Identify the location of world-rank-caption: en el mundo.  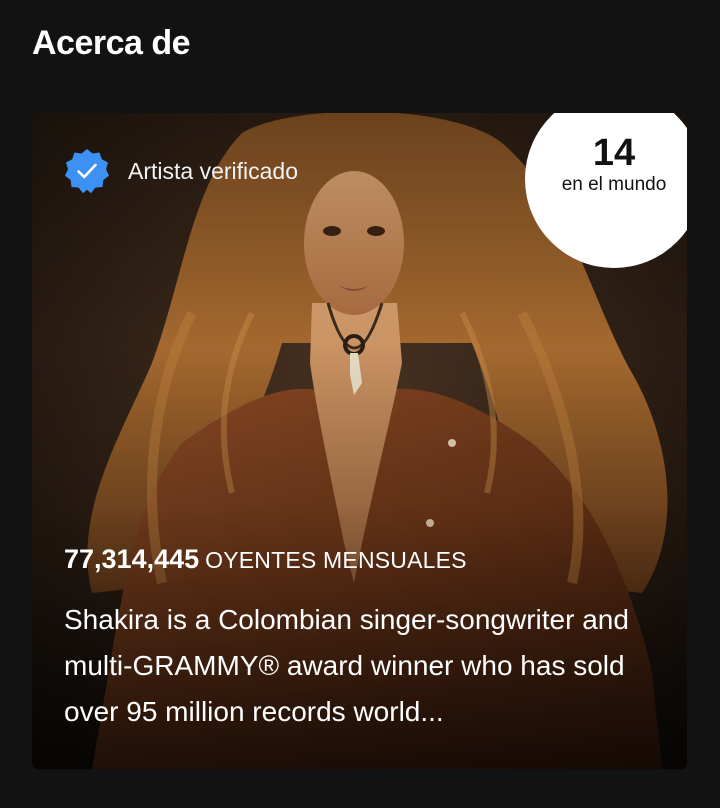
(614, 184).